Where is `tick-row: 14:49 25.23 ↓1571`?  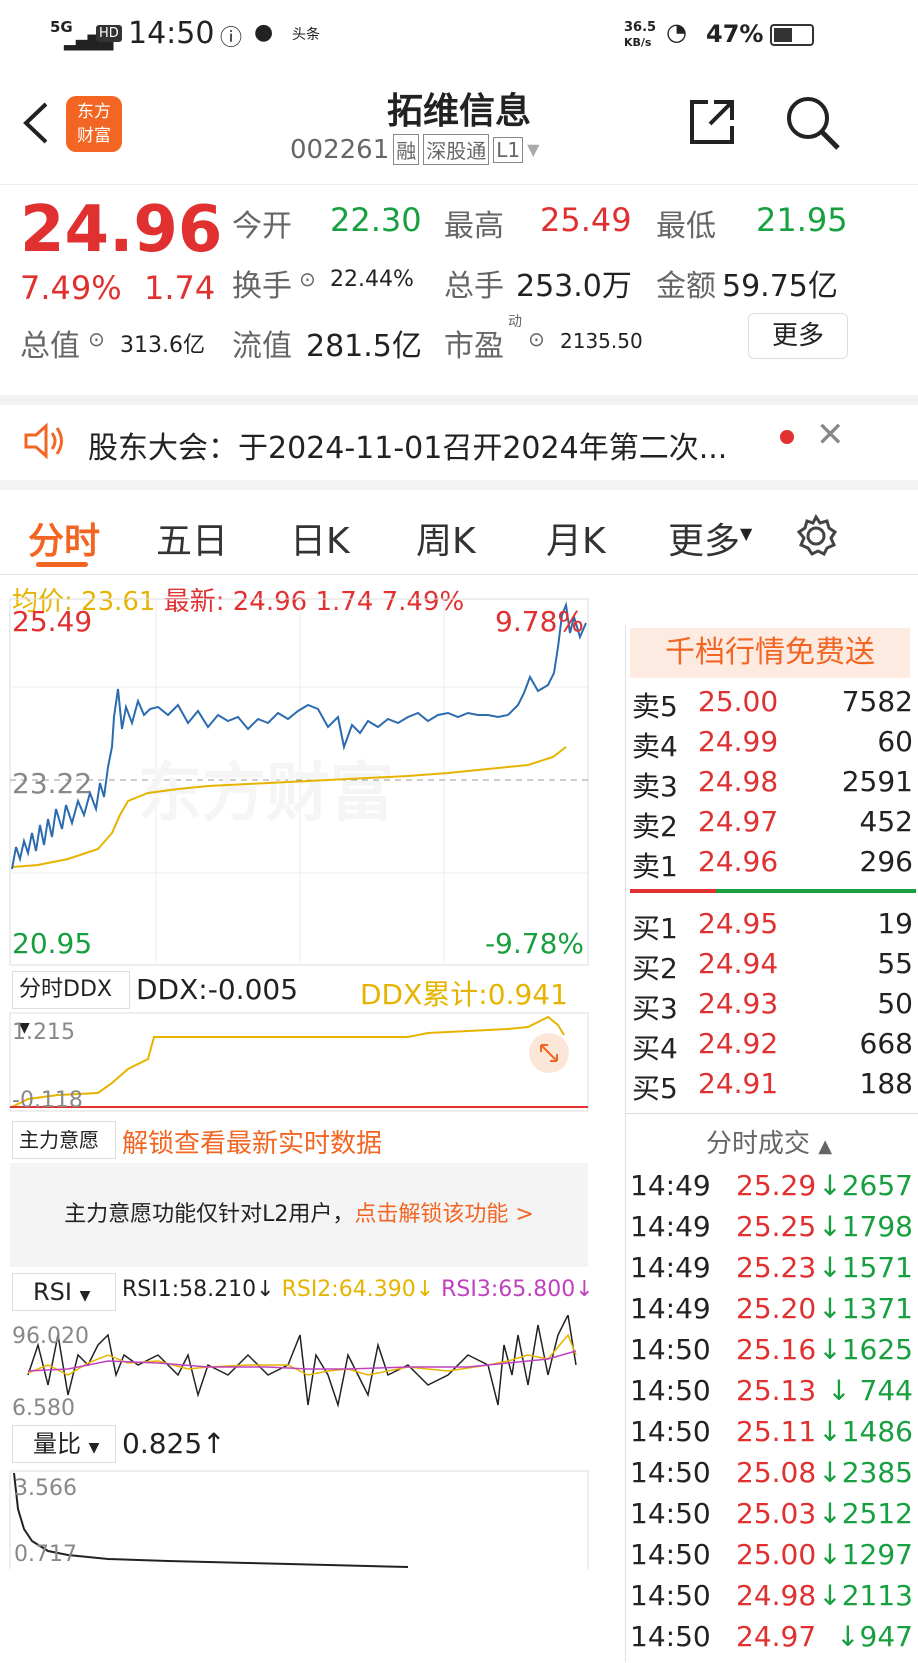 tick-row: 14:49 25.23 ↓1571 is located at coordinates (772, 1272).